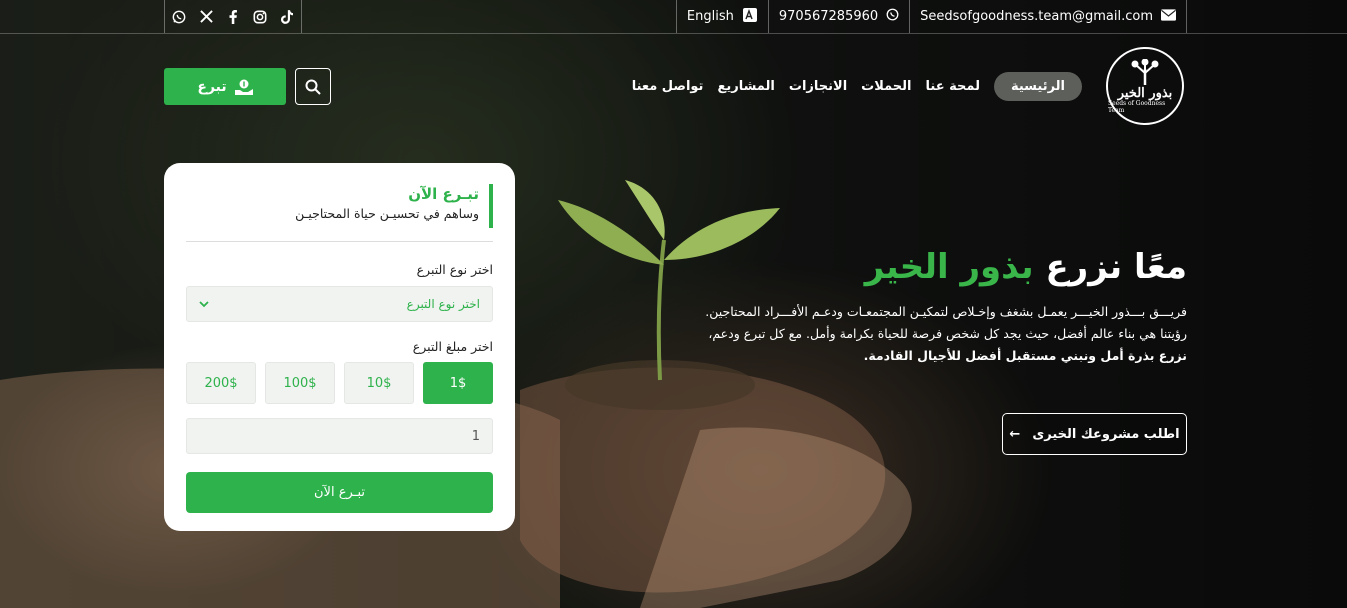  I want to click on hero-title: معًا نزرع بذور الخير, so click(942, 267).